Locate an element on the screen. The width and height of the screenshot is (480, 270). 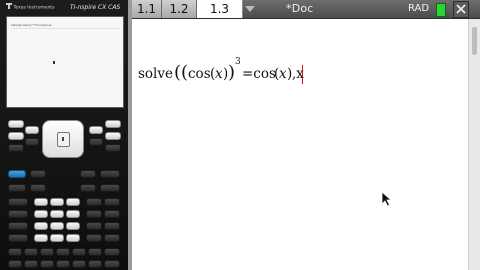
key-catalog is located at coordinates (88, 174).